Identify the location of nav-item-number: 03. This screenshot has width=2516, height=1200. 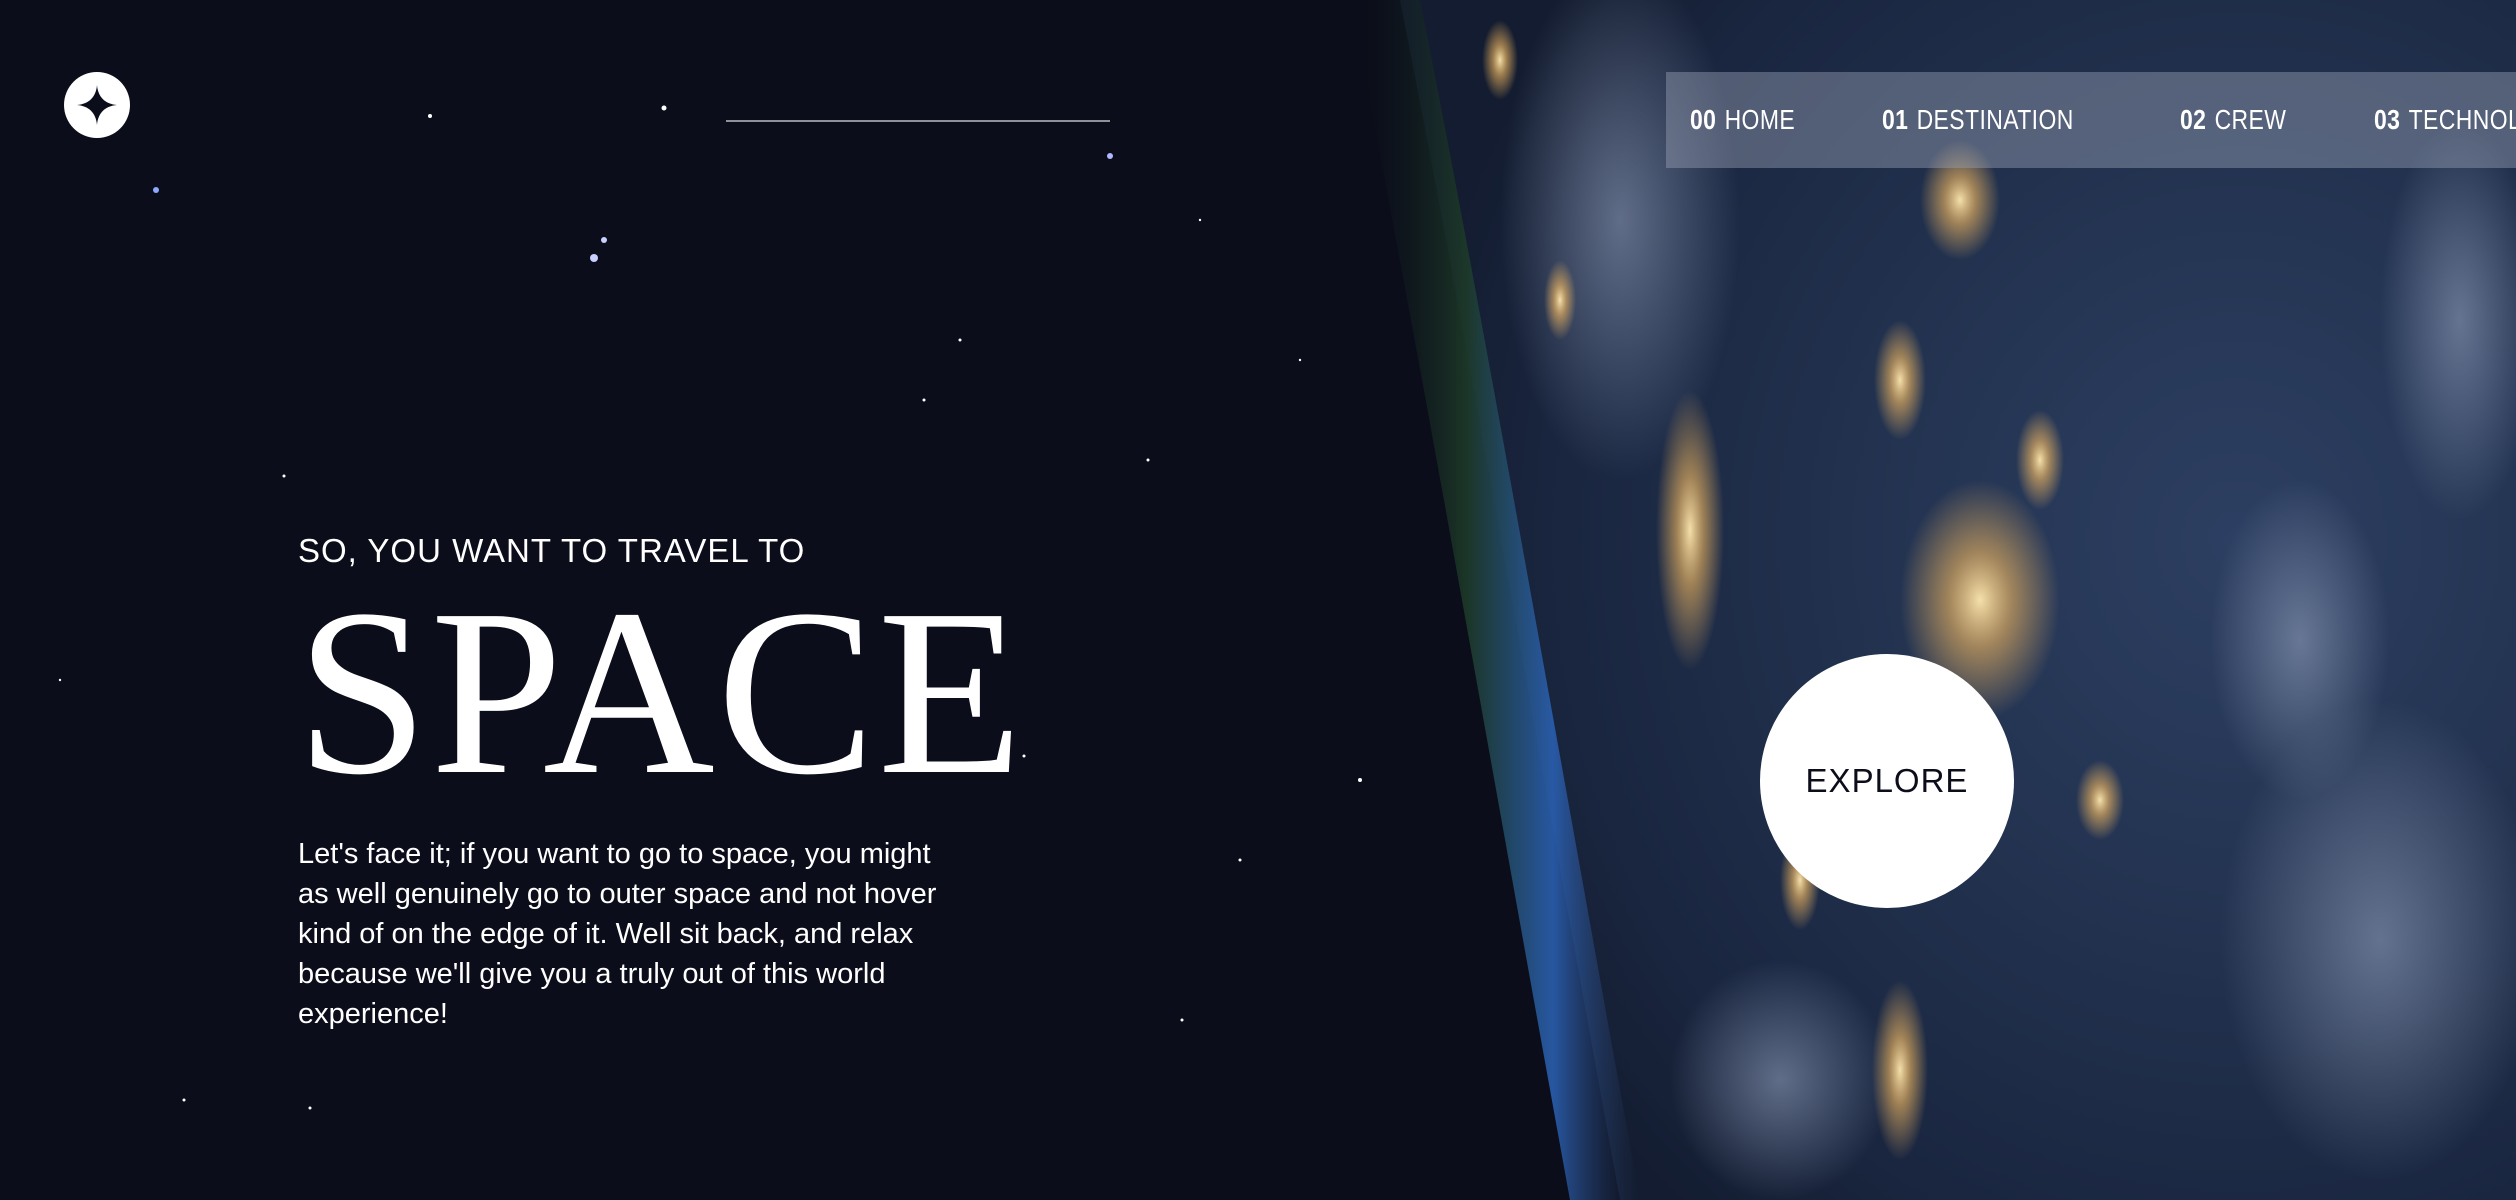
(2387, 119).